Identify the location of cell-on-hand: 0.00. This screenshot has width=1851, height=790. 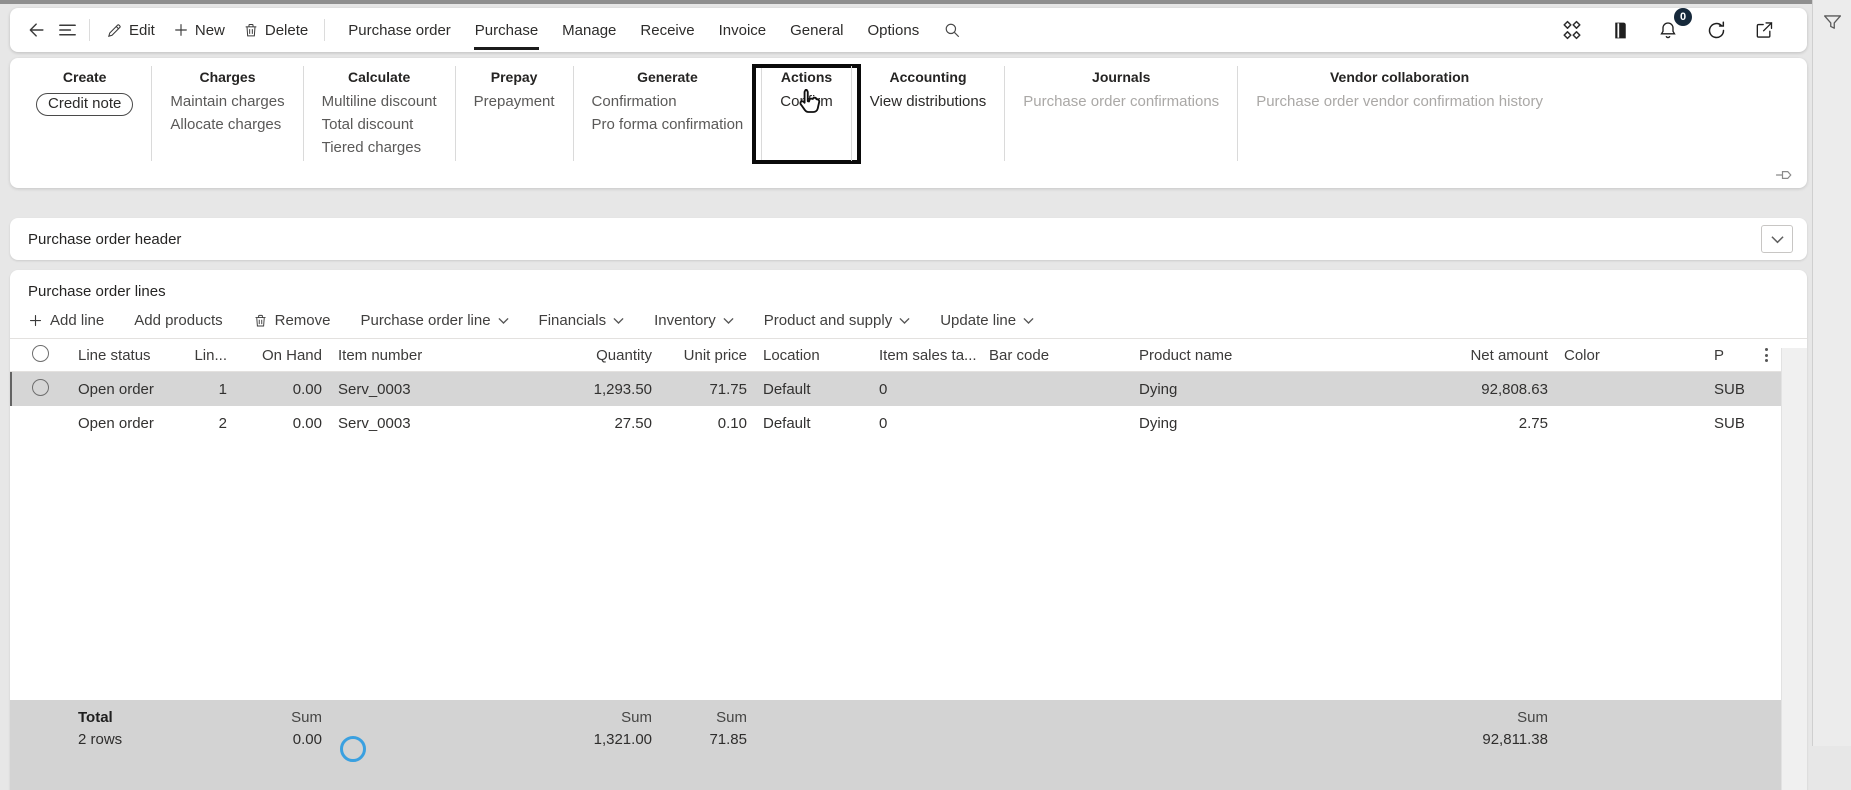
(307, 423).